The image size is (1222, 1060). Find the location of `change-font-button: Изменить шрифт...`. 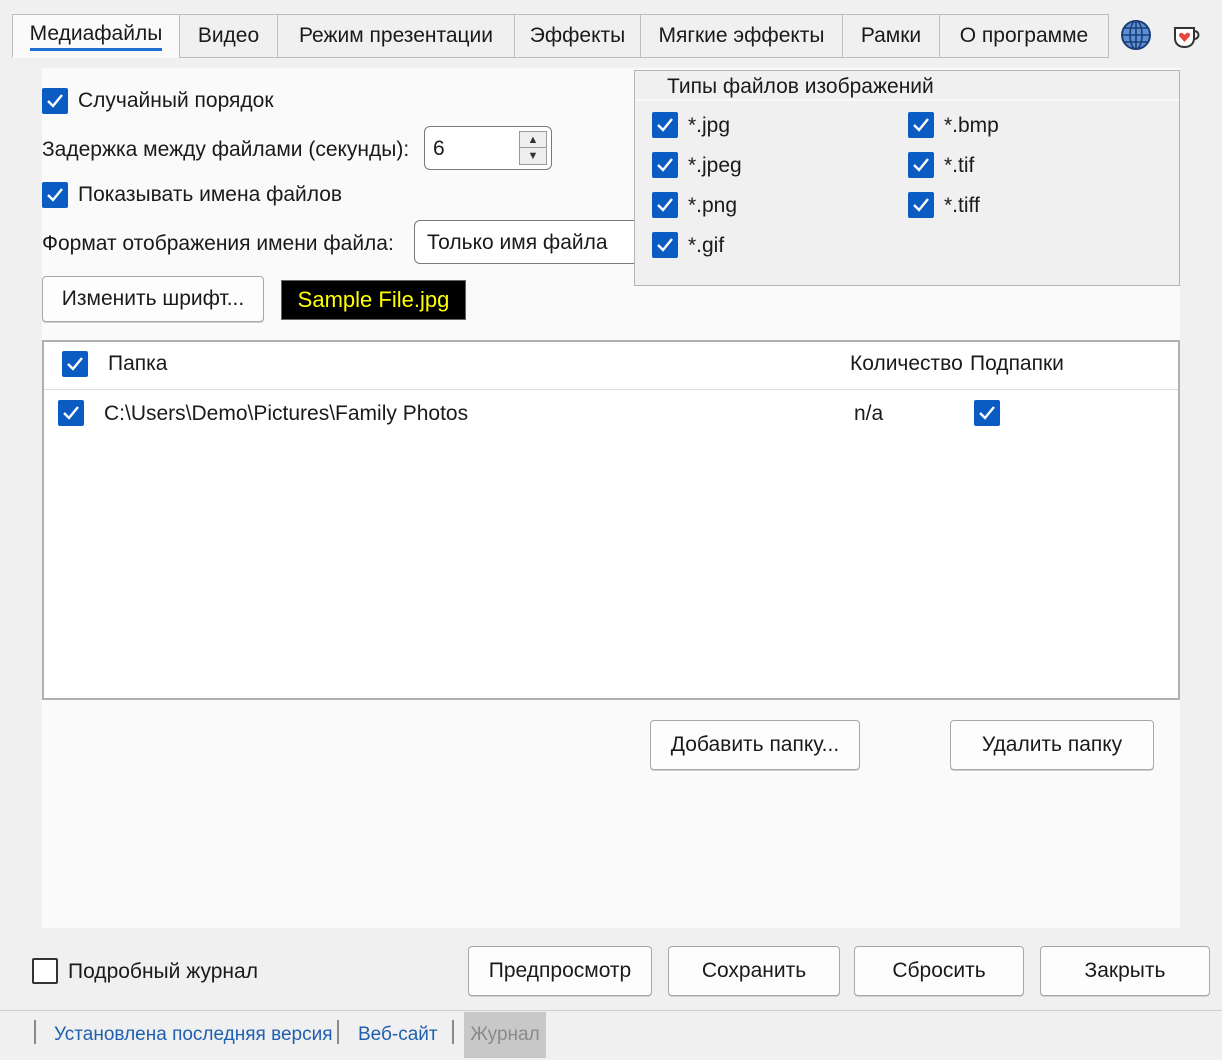

change-font-button: Изменить шрифт... is located at coordinates (153, 299).